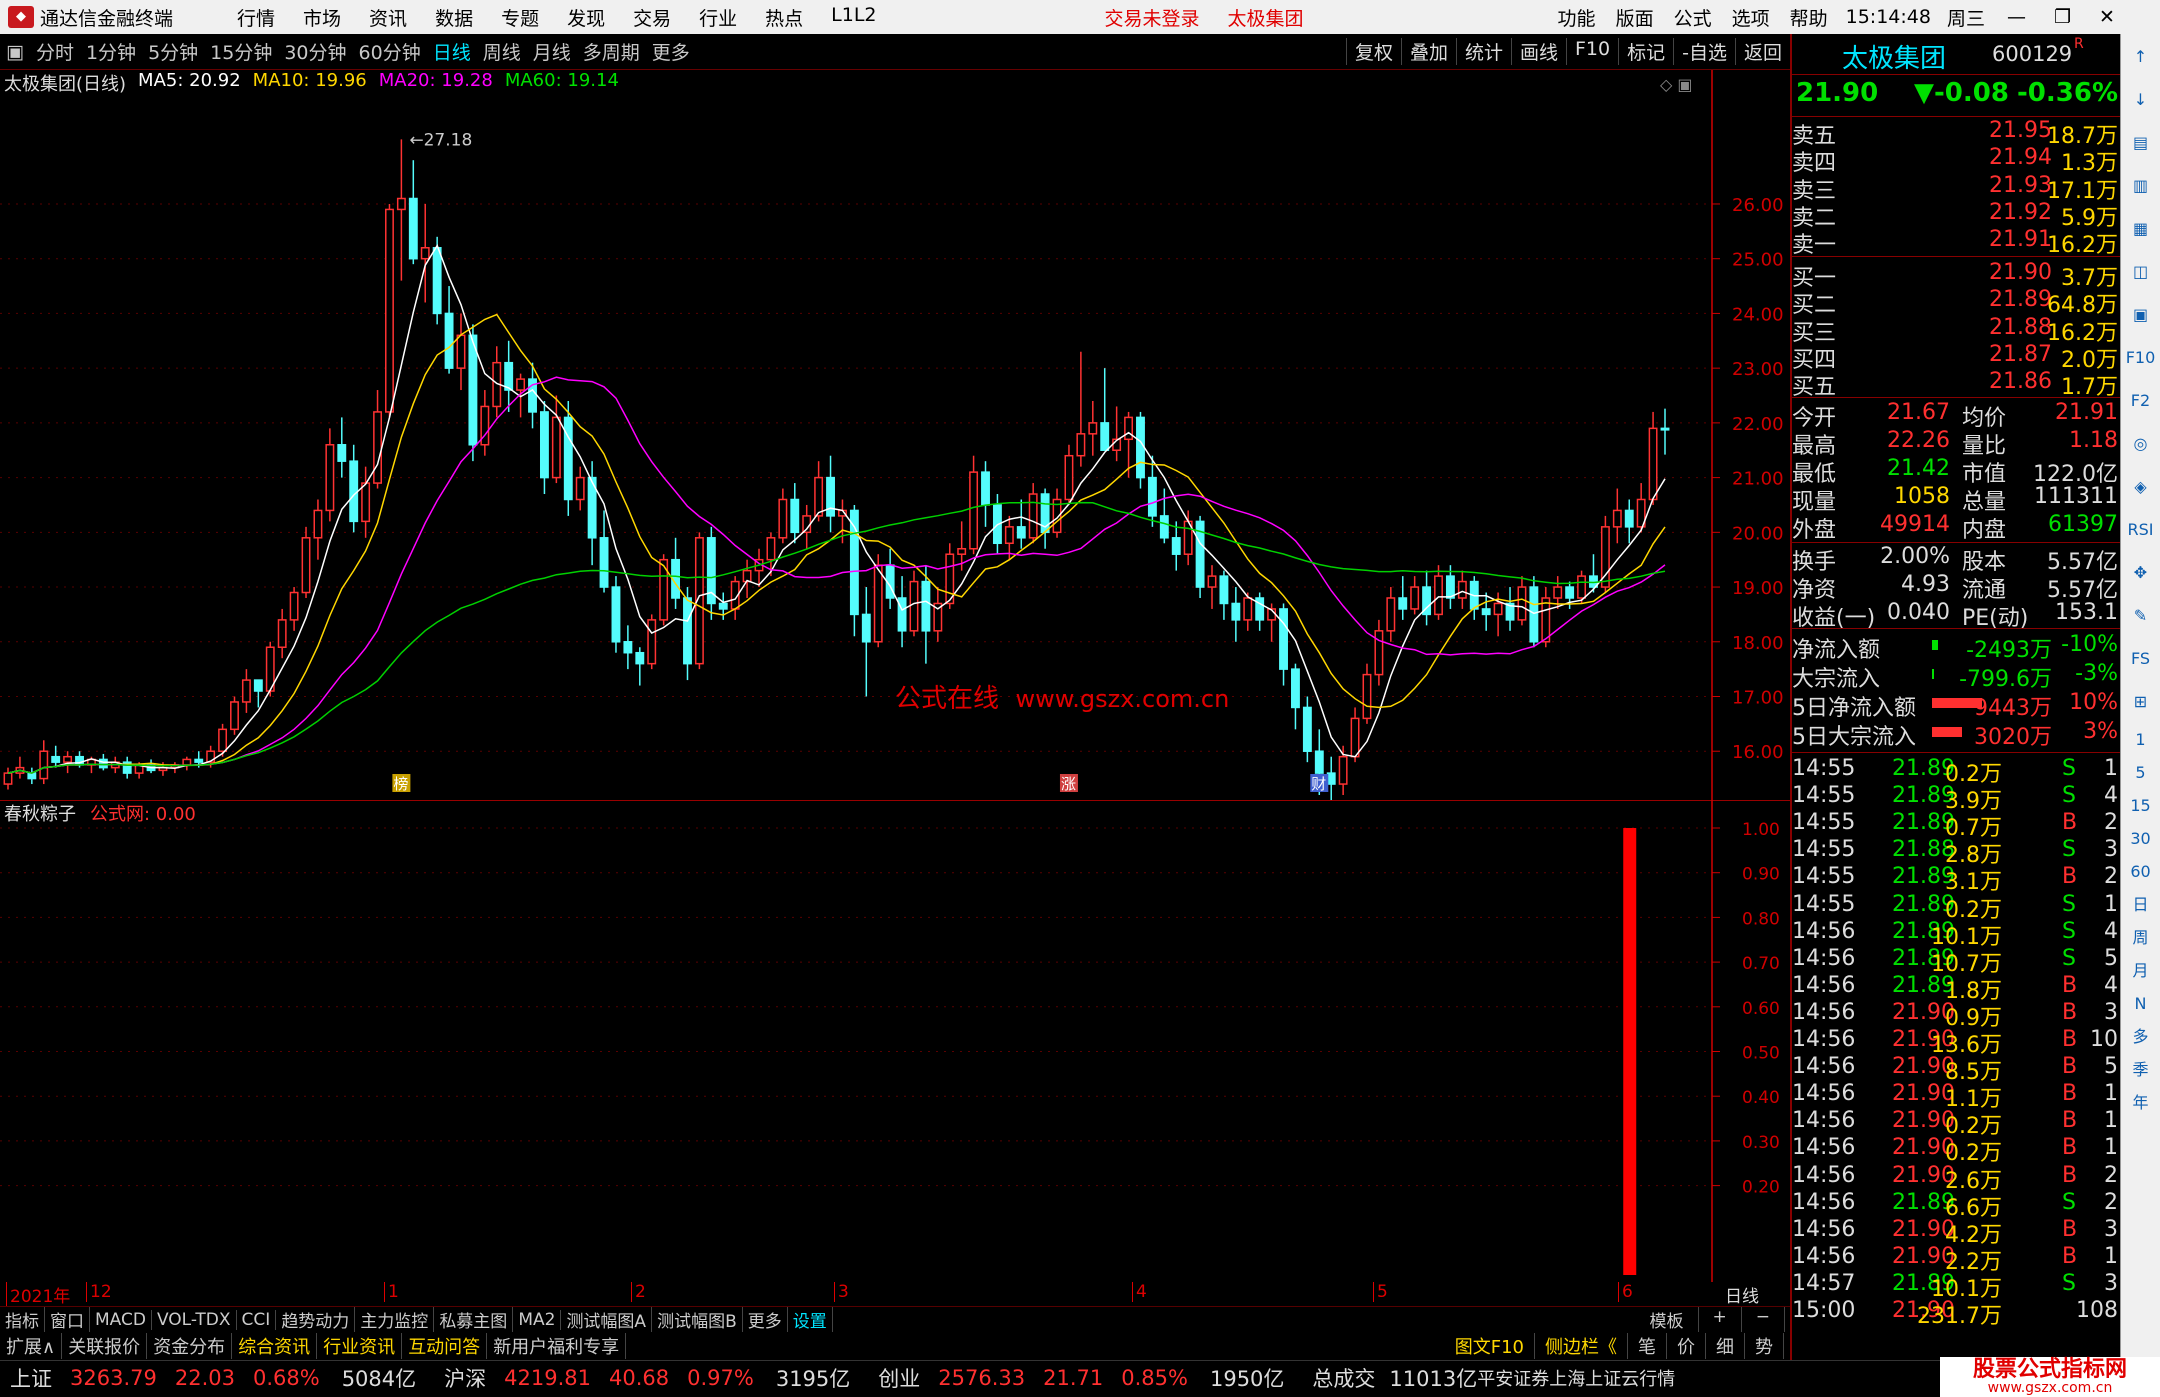 The image size is (2160, 1397). Describe the element at coordinates (2141, 272) in the screenshot. I see `side-tool-icon: ◫` at that location.